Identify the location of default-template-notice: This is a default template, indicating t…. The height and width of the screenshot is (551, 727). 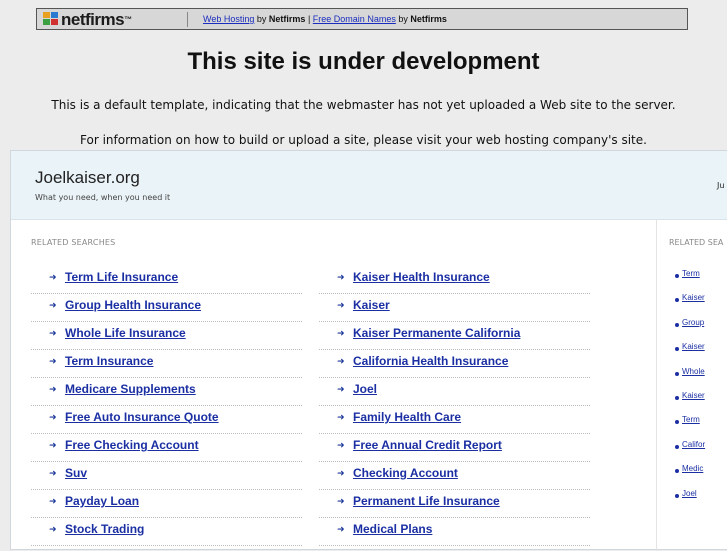
(363, 105).